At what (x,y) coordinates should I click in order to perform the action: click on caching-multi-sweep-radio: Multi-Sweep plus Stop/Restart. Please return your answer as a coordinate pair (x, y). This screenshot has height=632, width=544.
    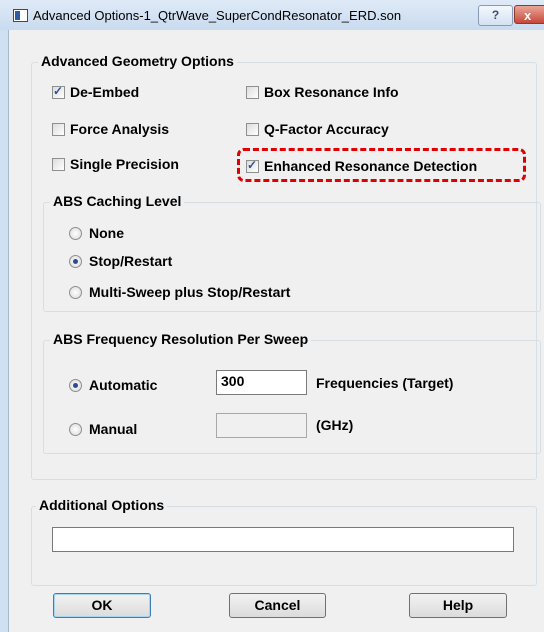
    Looking at the image, I should click on (179, 292).